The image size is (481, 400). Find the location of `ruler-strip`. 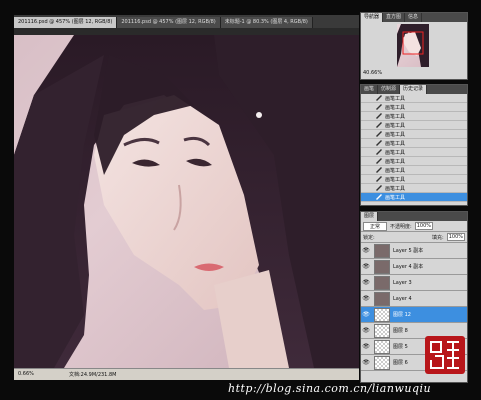

ruler-strip is located at coordinates (186, 31).